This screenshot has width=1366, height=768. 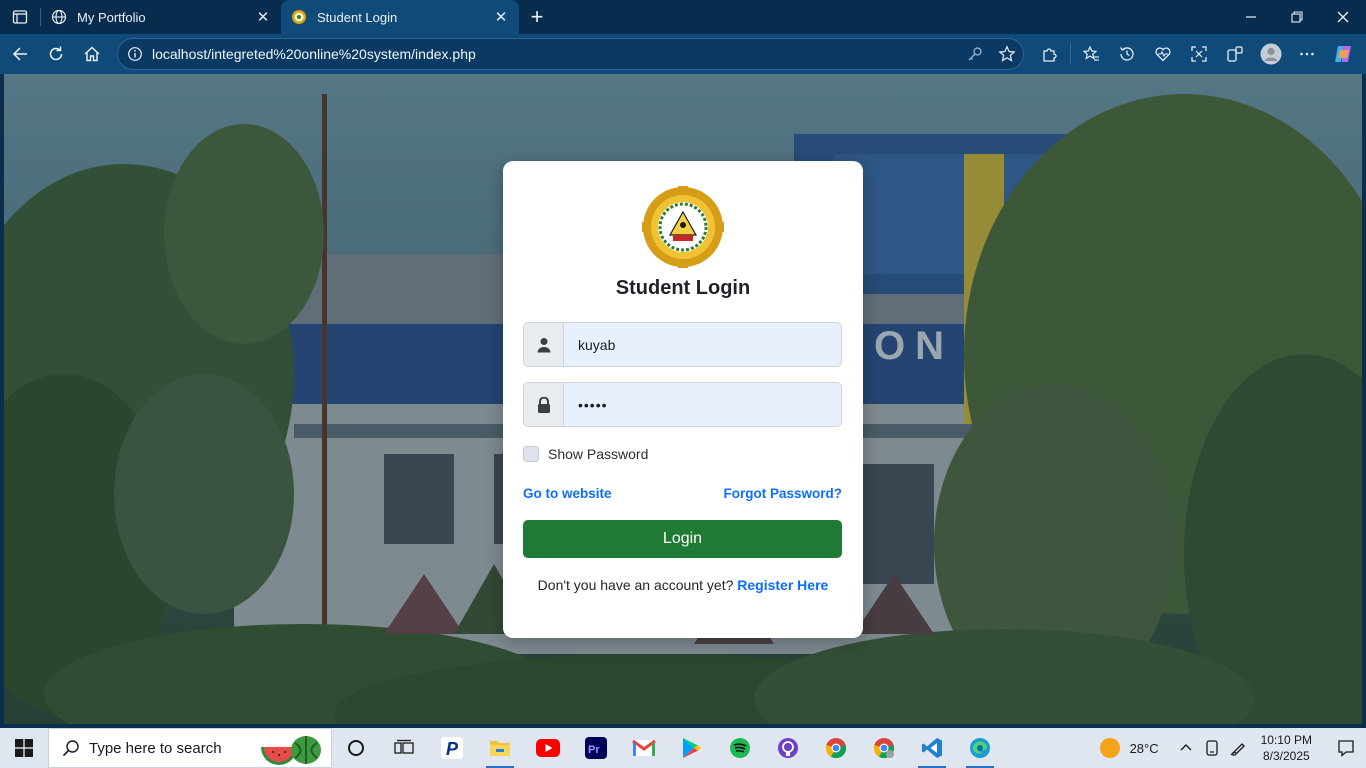 What do you see at coordinates (932, 748) in the screenshot?
I see `vscode-icon` at bounding box center [932, 748].